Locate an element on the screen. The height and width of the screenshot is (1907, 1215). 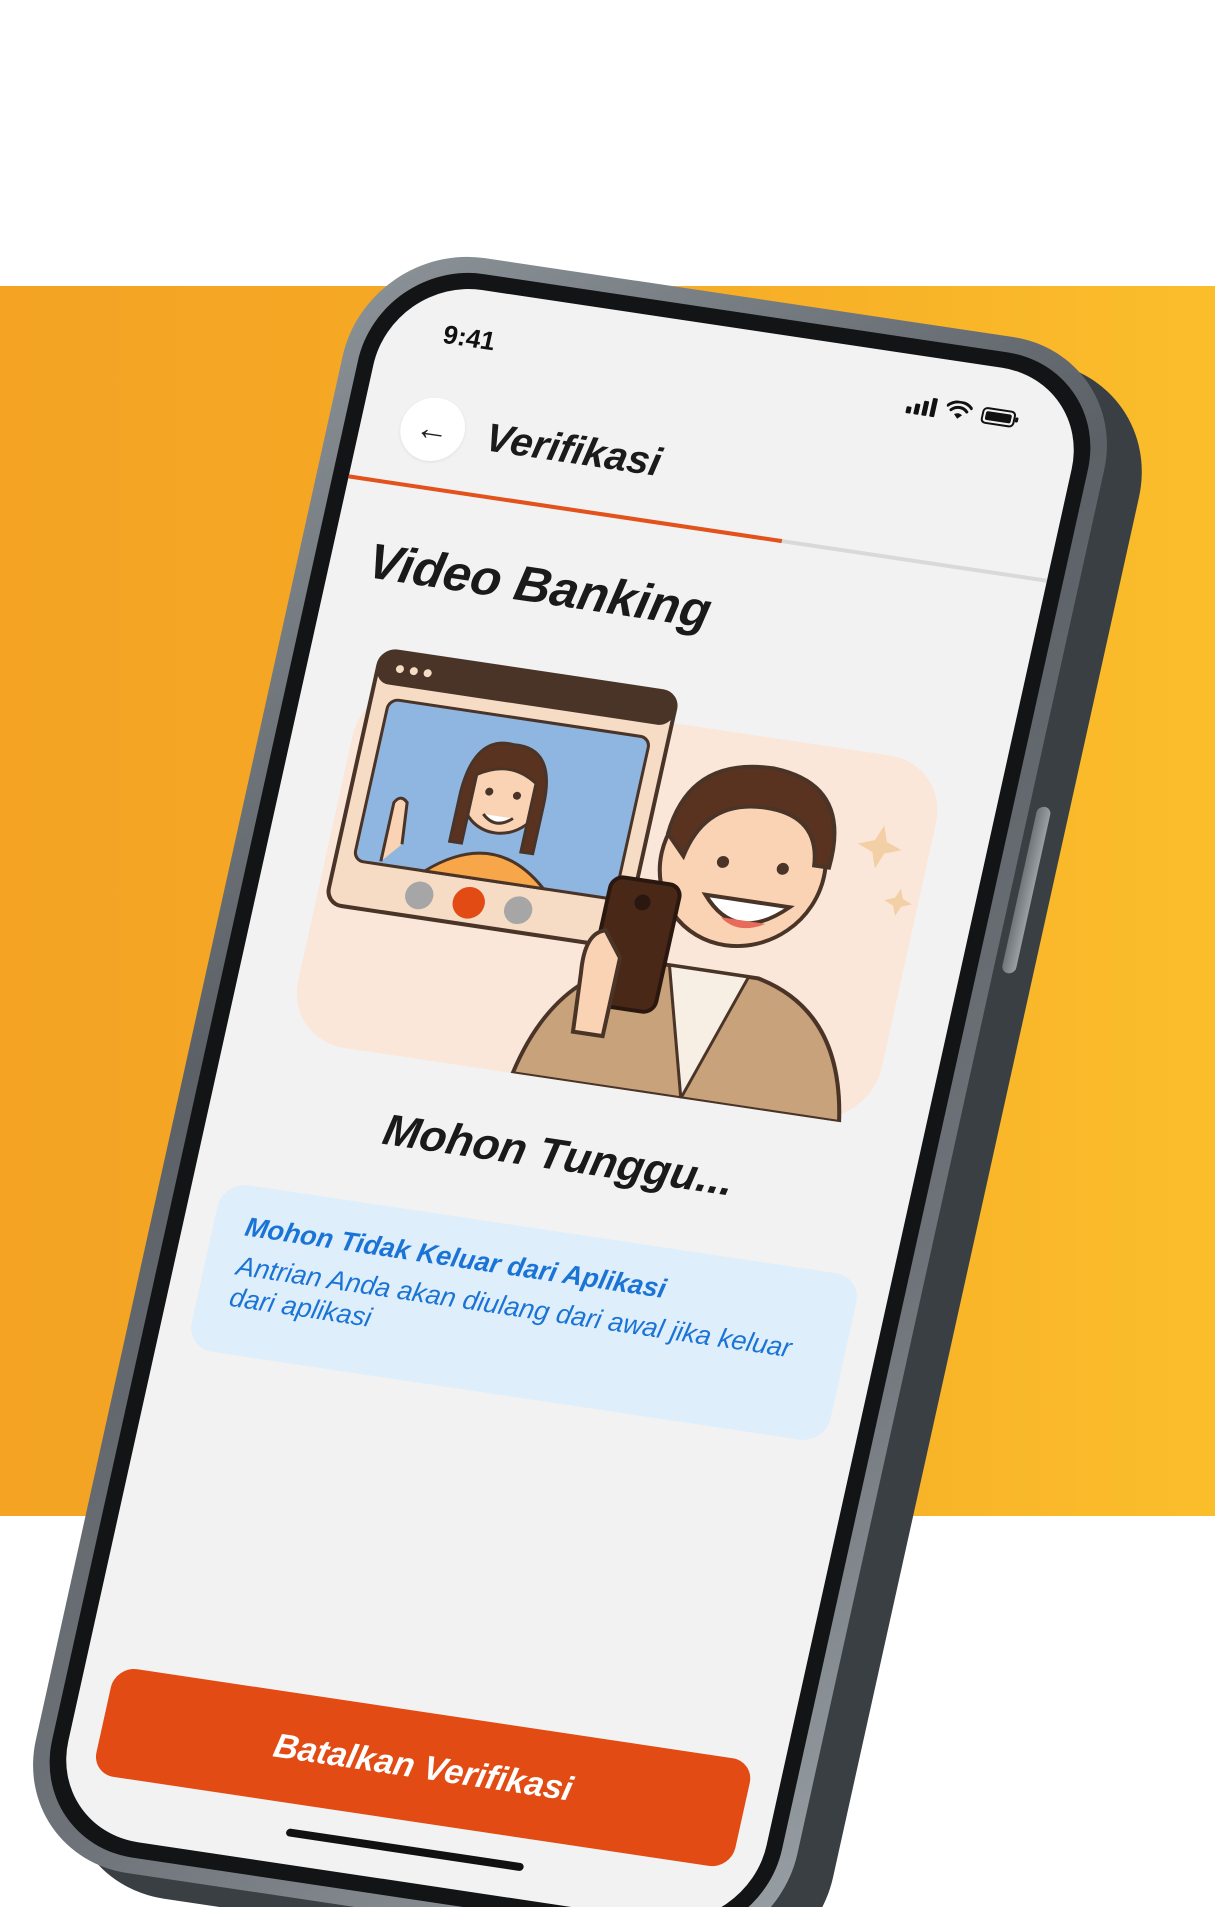
status-time: 9:41 is located at coordinates (469, 337).